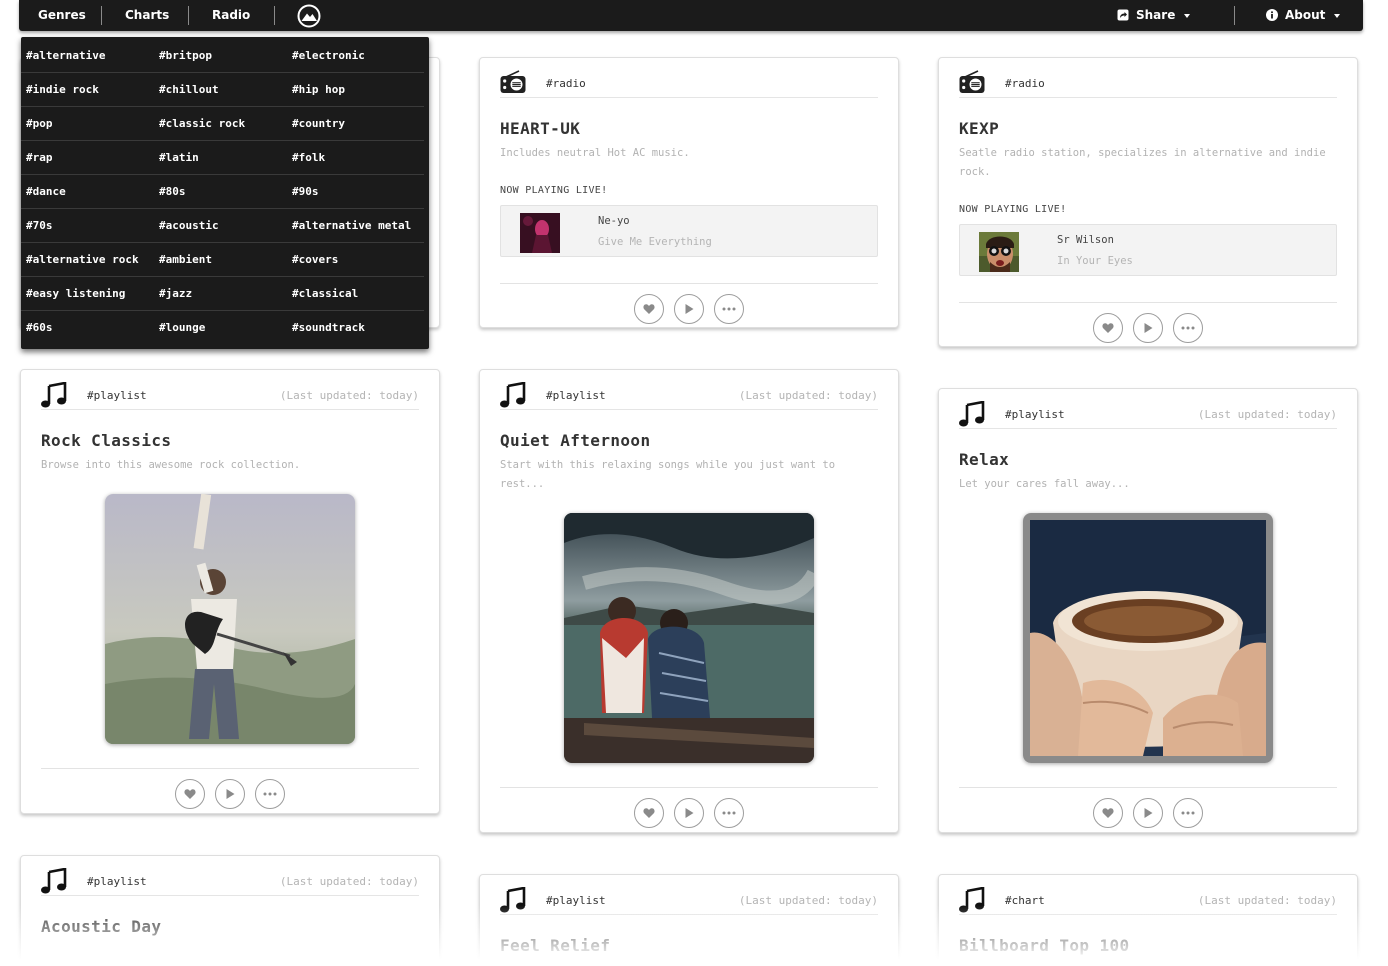 Image resolution: width=1388 pixels, height=966 pixels. Describe the element at coordinates (1025, 900) in the screenshot. I see `card-tag: #chart` at that location.